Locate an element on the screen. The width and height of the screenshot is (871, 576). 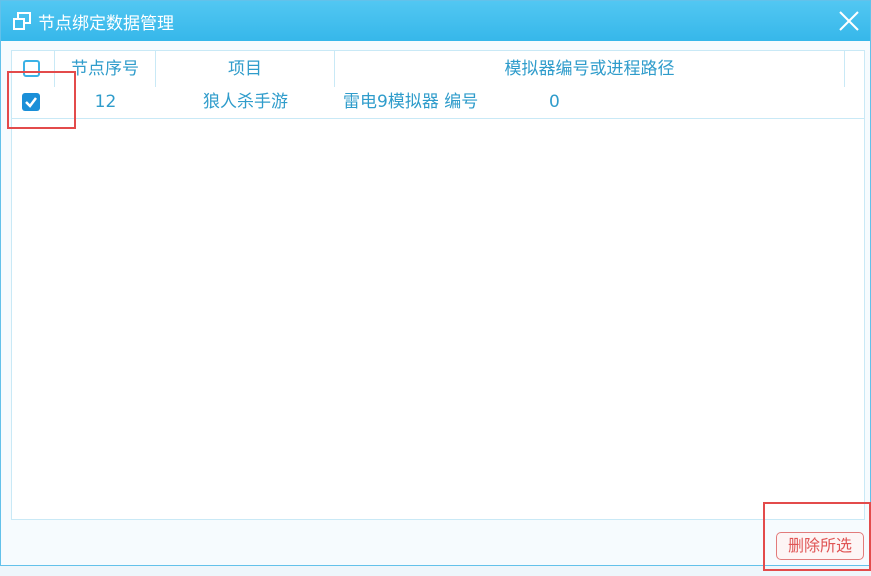
header-project: 项目 is located at coordinates (245, 69).